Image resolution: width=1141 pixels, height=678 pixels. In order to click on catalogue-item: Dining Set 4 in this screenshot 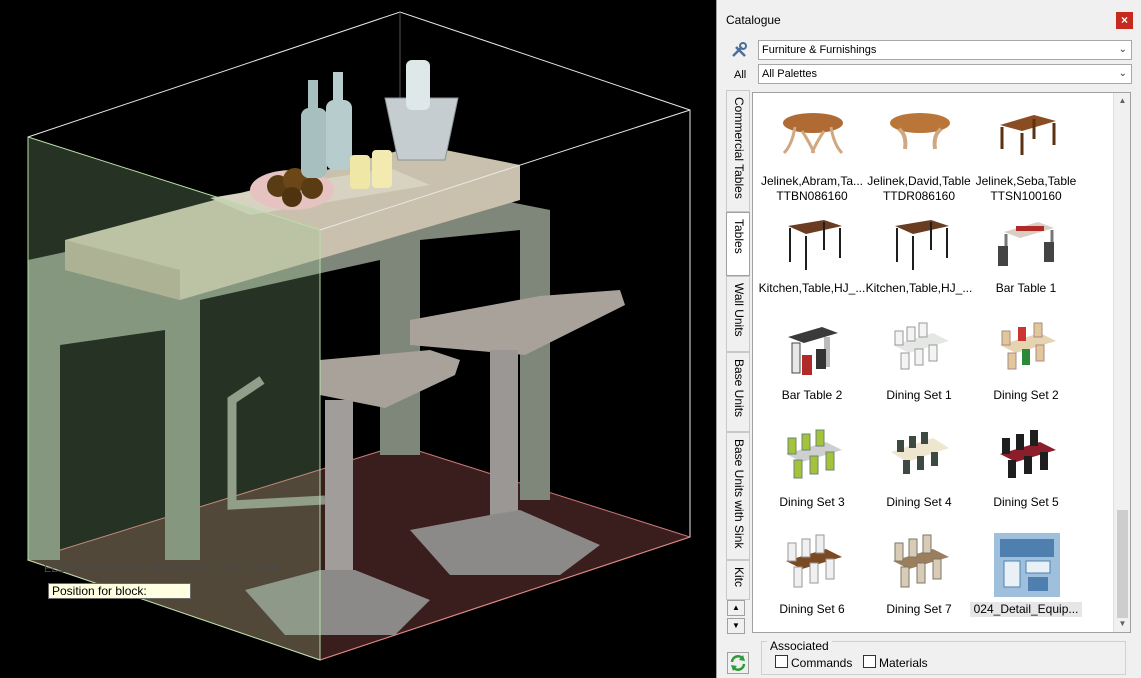, I will do `click(917, 472)`.